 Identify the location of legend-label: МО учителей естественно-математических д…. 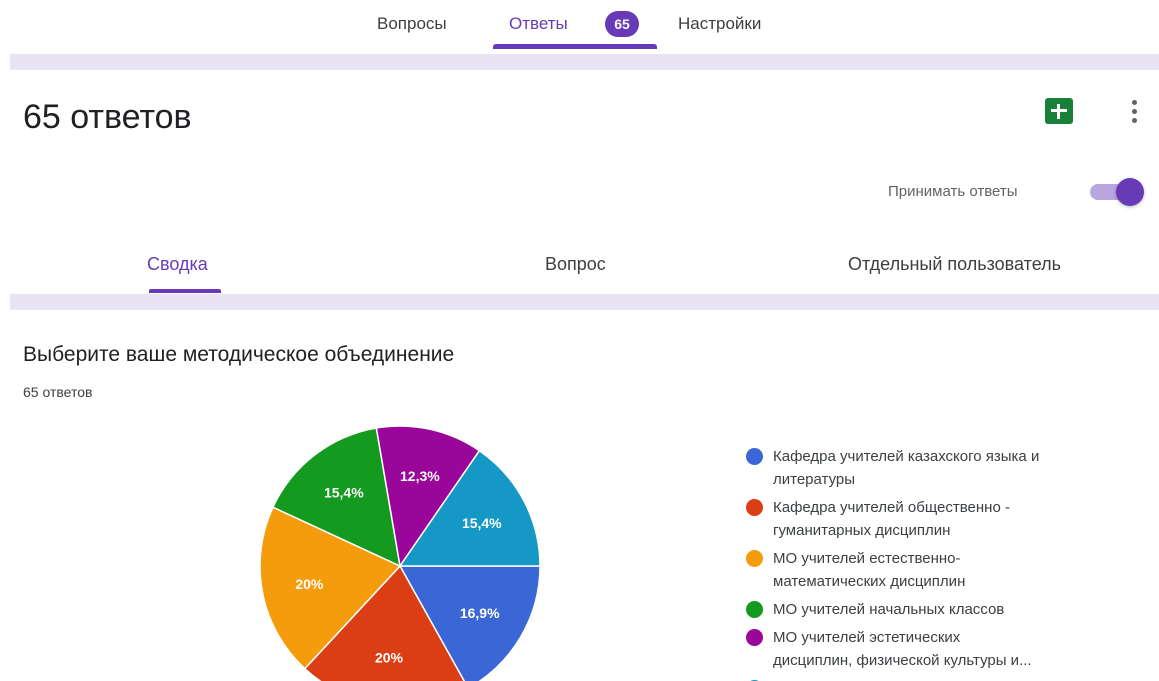
(869, 570).